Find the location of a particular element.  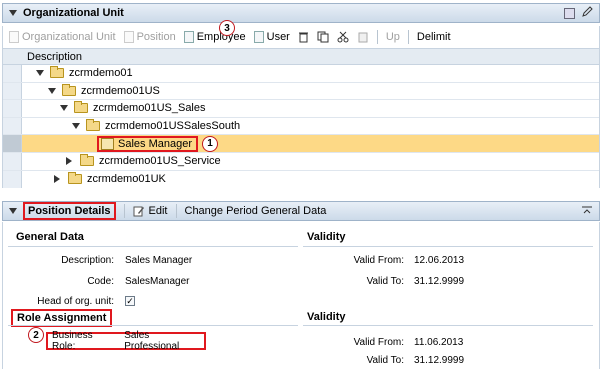

business-role-value: Sales Professional is located at coordinates (152, 341).